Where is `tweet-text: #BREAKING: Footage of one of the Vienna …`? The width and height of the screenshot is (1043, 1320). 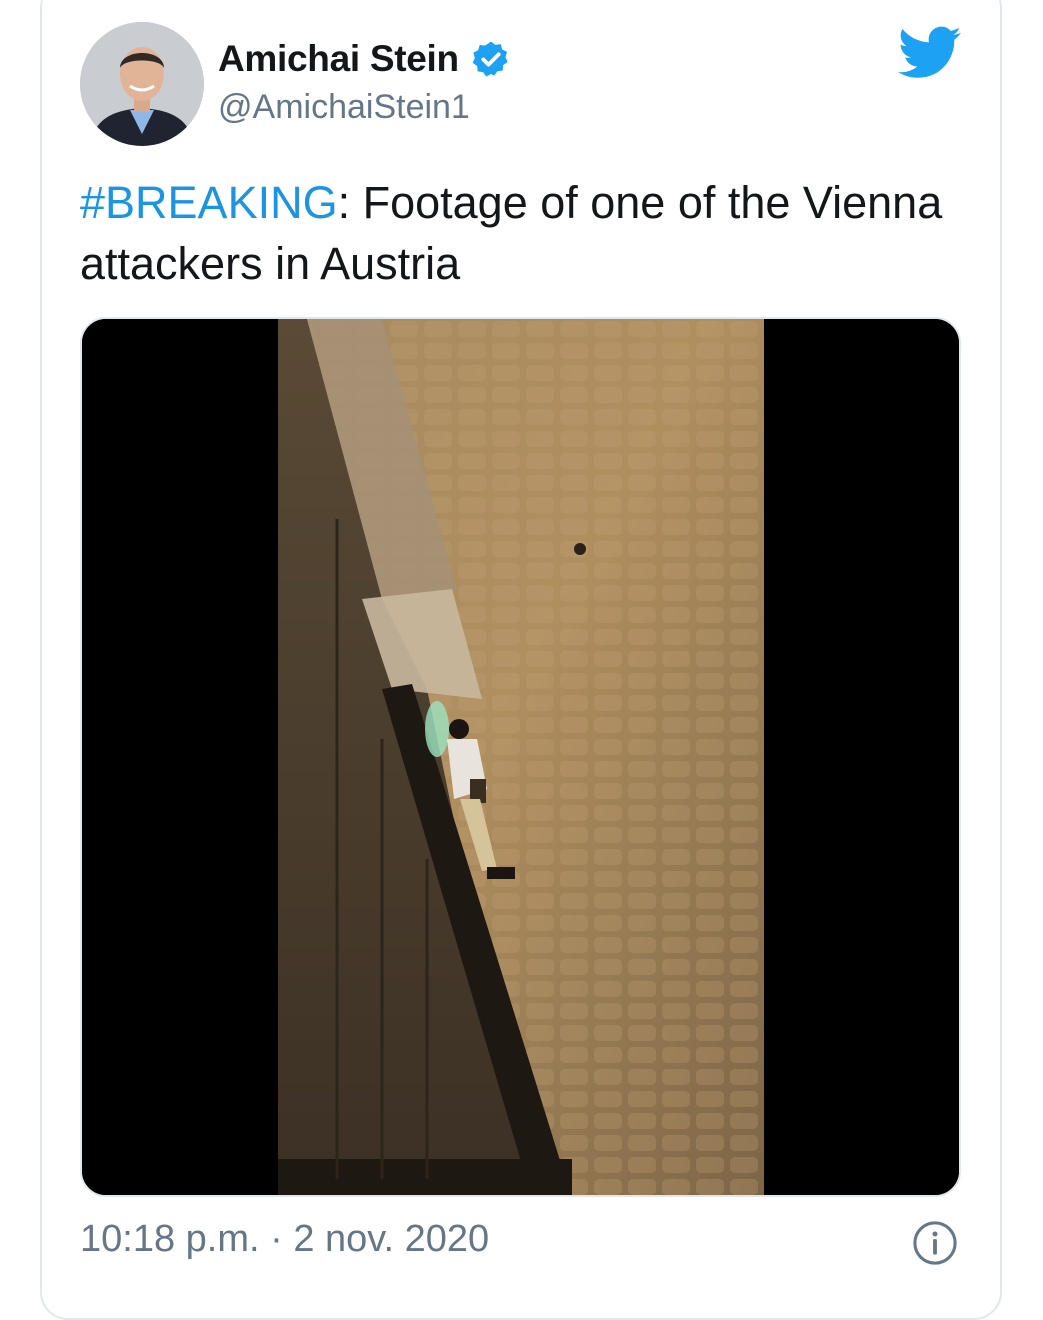 tweet-text: #BREAKING: Footage of one of the Vienna … is located at coordinates (520, 233).